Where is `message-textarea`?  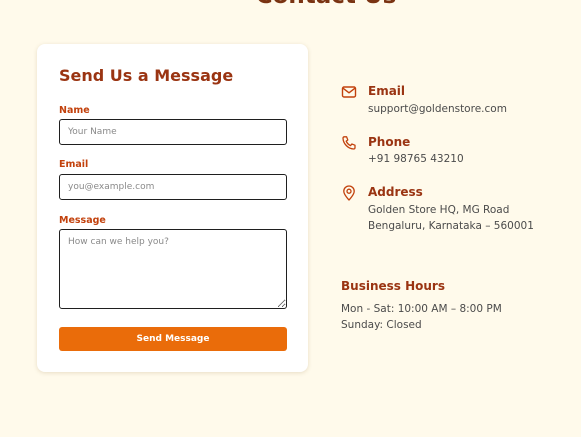 message-textarea is located at coordinates (173, 269).